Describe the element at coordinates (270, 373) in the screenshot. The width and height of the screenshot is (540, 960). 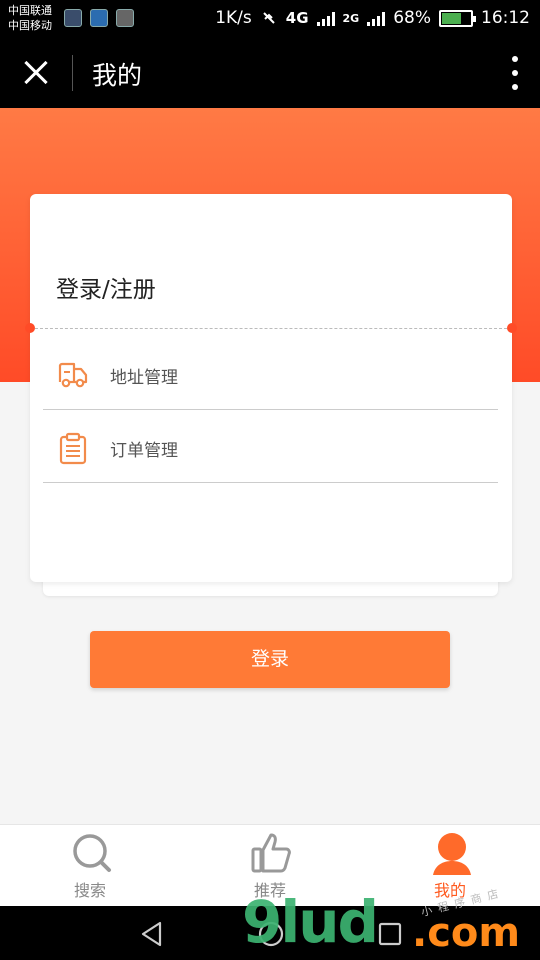
I see `address-management-item: 地址管理` at that location.